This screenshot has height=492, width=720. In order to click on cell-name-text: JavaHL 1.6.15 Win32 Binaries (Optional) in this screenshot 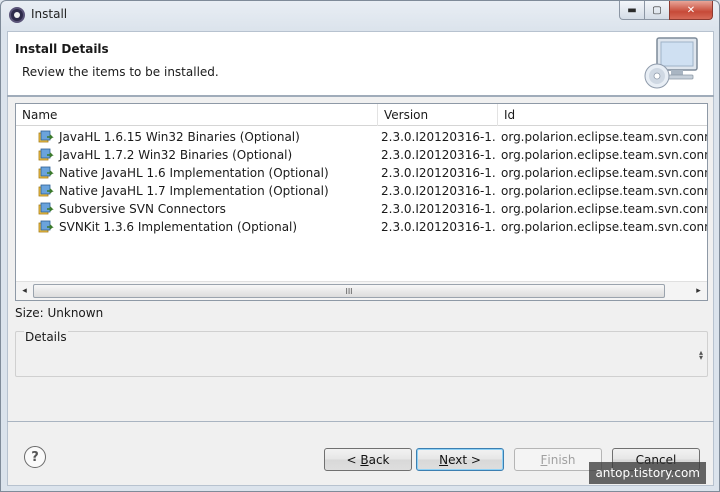, I will do `click(179, 137)`.